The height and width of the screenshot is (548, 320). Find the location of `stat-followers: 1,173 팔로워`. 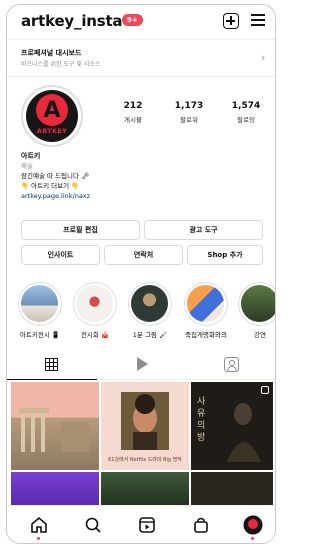

stat-followers: 1,173 팔로워 is located at coordinates (189, 112).